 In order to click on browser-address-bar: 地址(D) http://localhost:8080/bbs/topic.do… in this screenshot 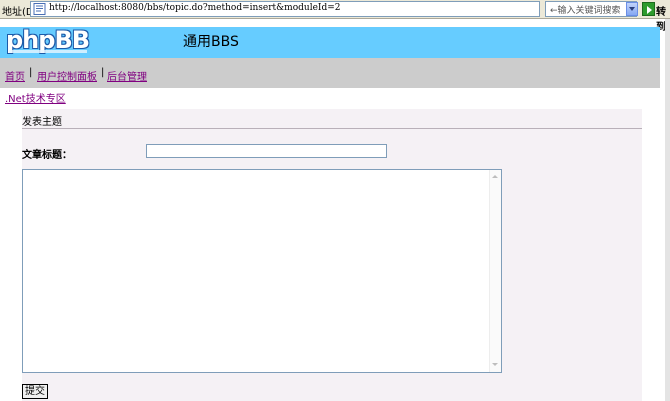, I will do `click(335, 16)`.